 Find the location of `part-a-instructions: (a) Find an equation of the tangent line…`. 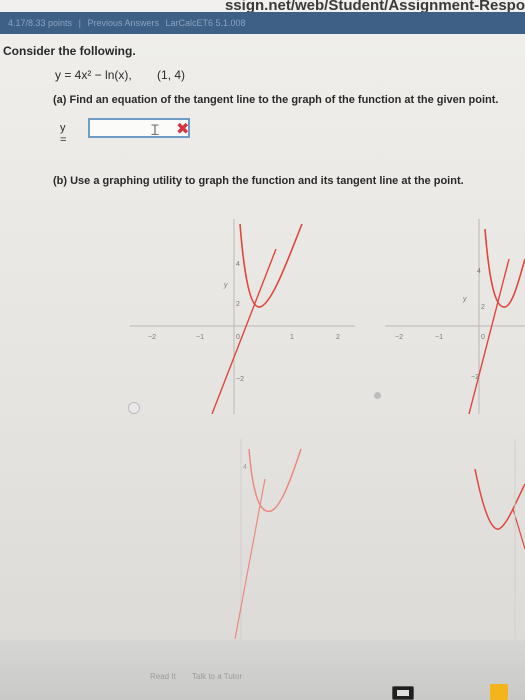

part-a-instructions: (a) Find an equation of the tangent line… is located at coordinates (276, 100).